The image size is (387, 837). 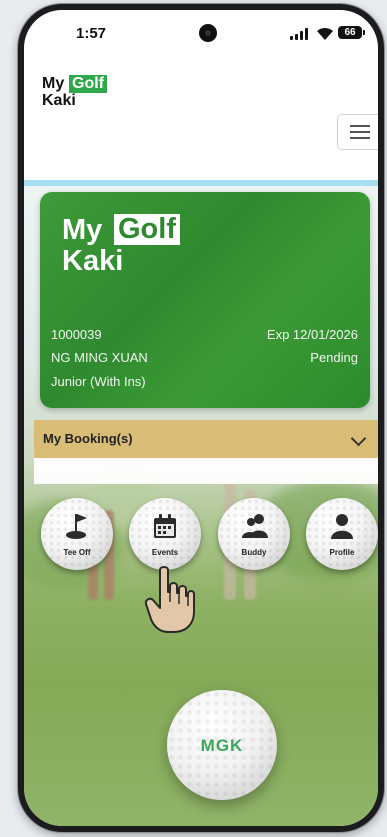 I want to click on events-button: Events, so click(x=165, y=534).